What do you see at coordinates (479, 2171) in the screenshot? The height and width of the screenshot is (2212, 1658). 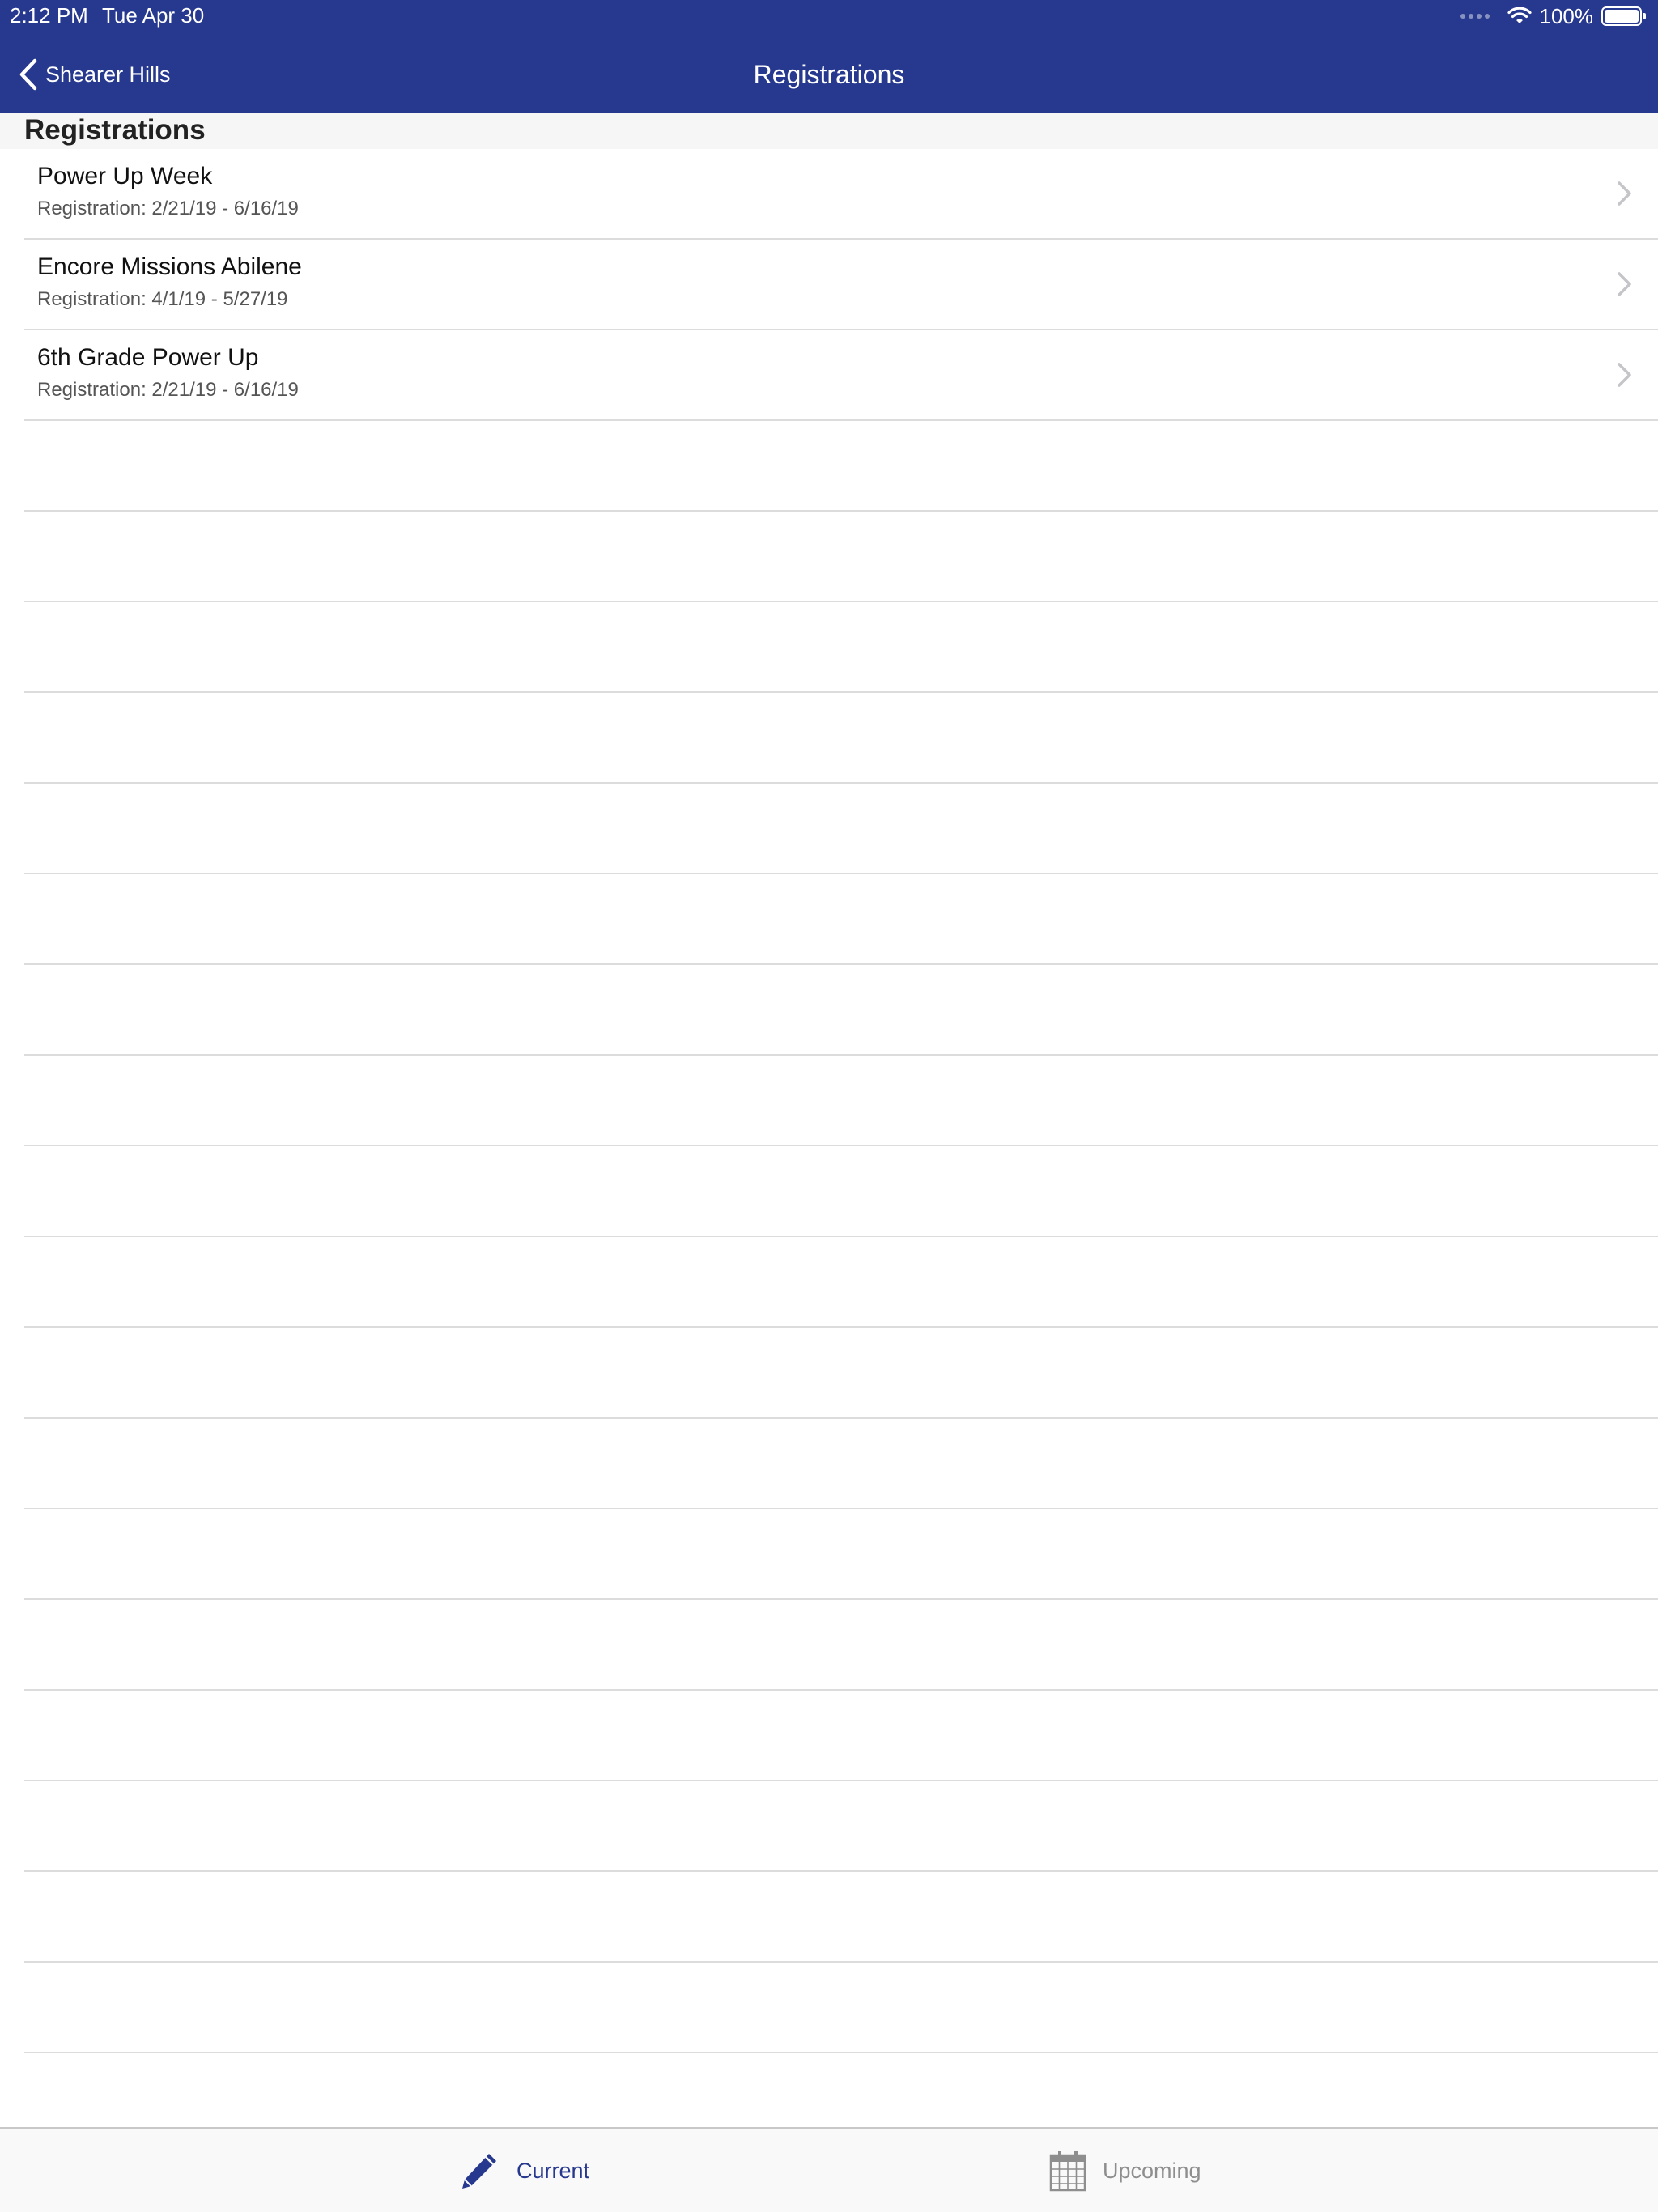 I see `pencil-icon` at bounding box center [479, 2171].